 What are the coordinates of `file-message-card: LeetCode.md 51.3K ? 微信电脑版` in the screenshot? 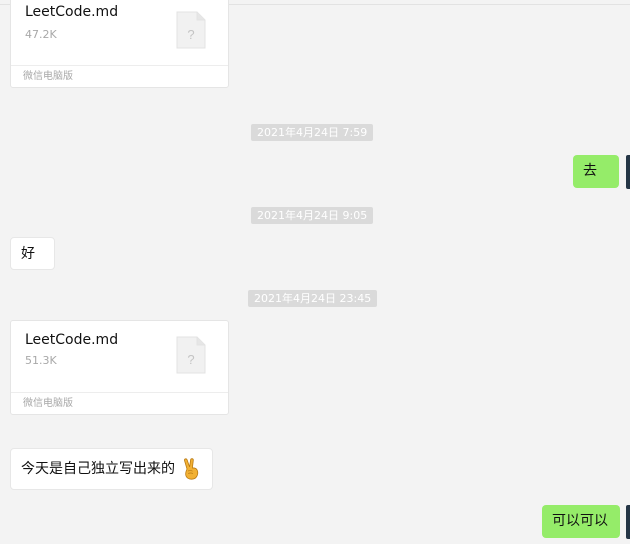 It's located at (119, 367).